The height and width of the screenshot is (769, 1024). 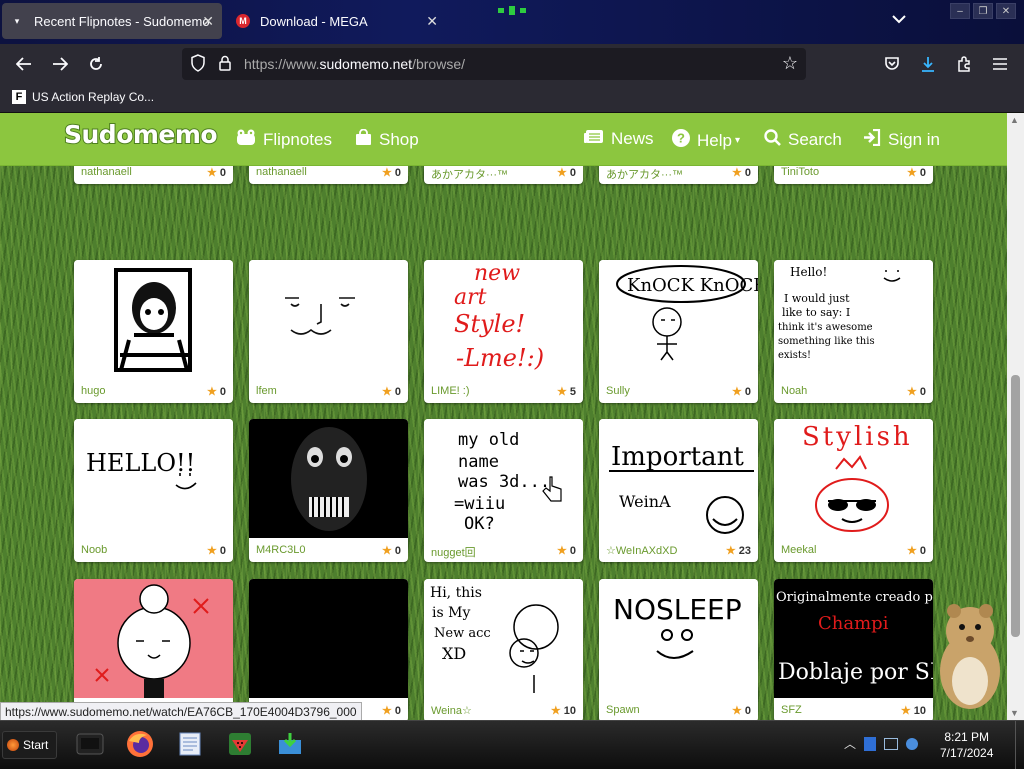 I want to click on nav-news: News, so click(x=619, y=139).